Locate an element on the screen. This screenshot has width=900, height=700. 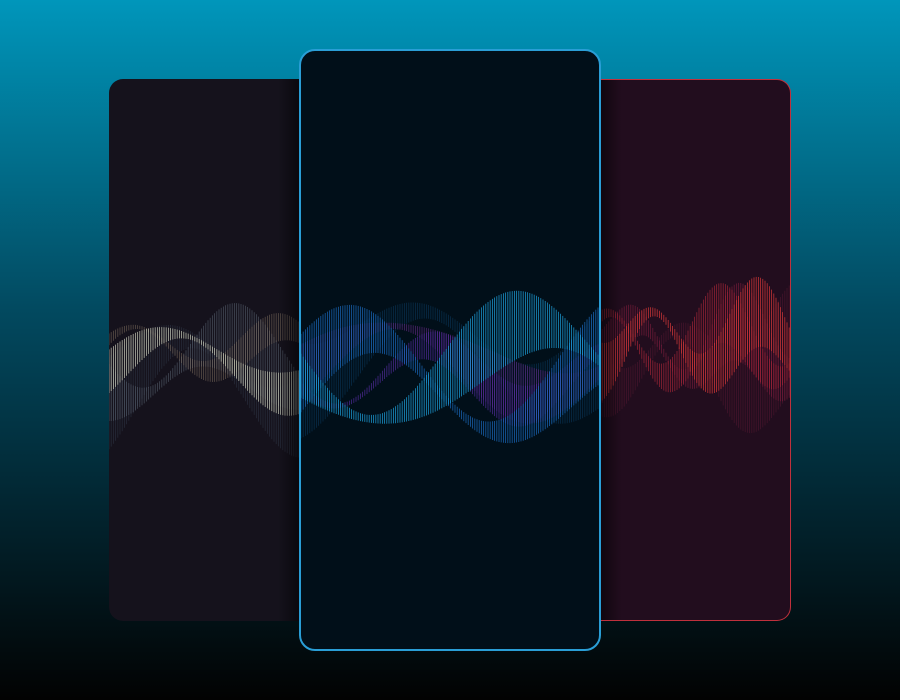
wave-art-center is located at coordinates (450, 367).